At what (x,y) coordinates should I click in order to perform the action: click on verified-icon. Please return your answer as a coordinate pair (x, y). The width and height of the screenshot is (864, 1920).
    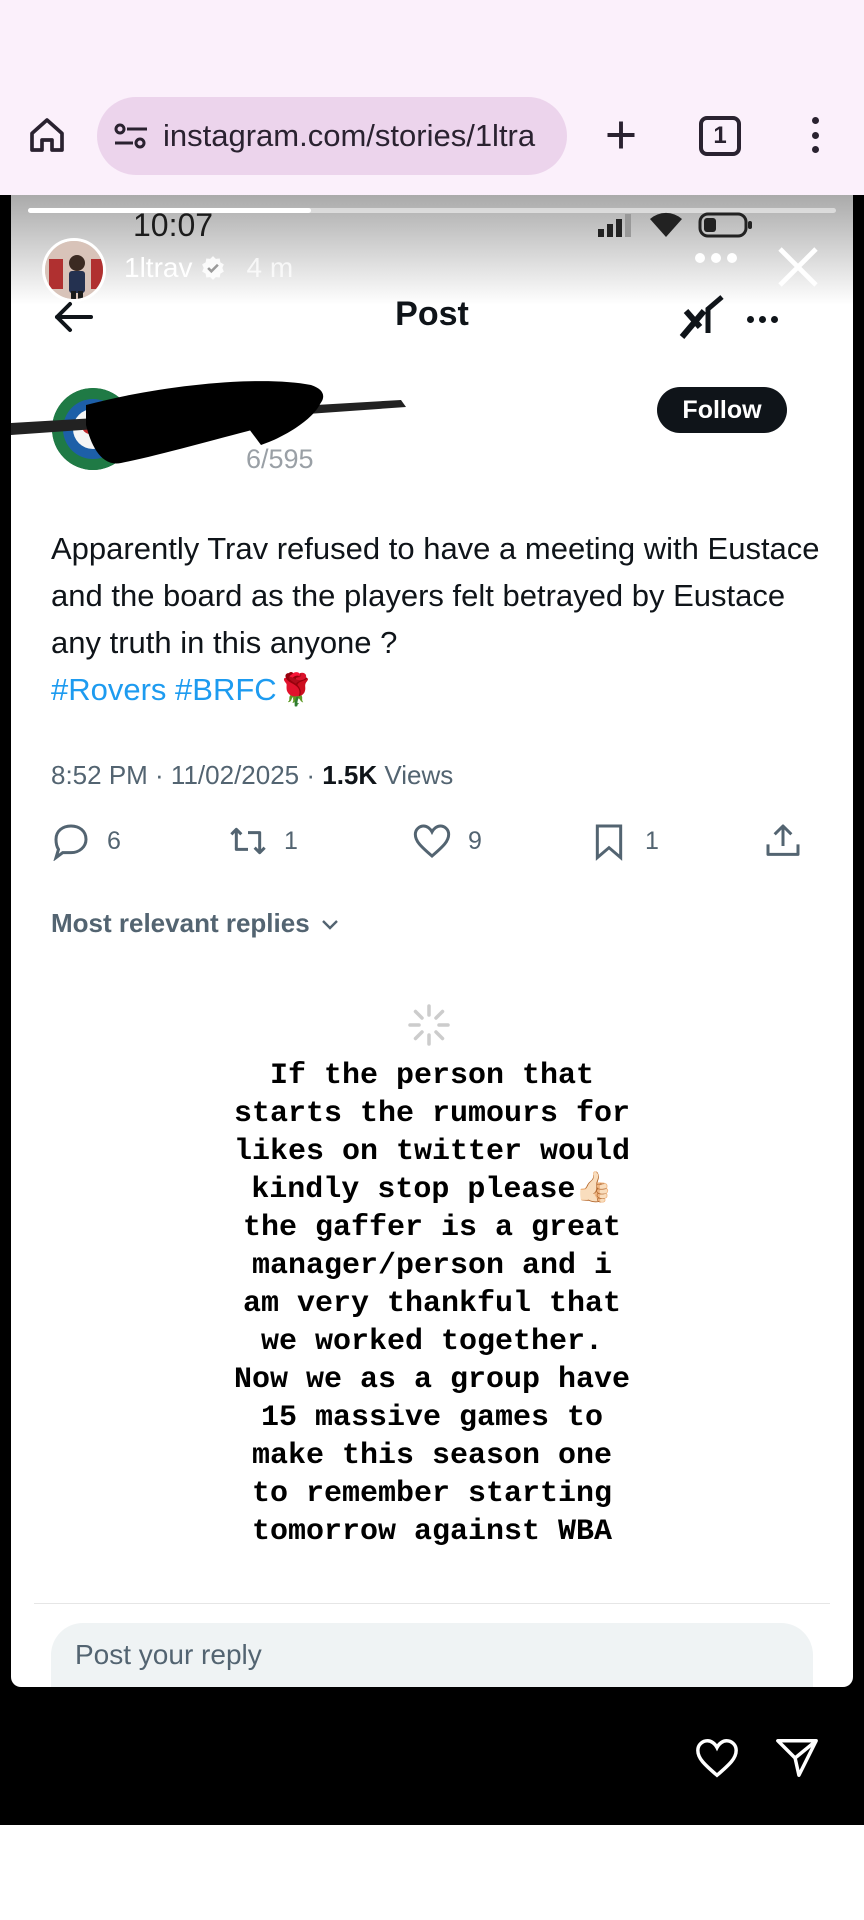
    Looking at the image, I should click on (213, 268).